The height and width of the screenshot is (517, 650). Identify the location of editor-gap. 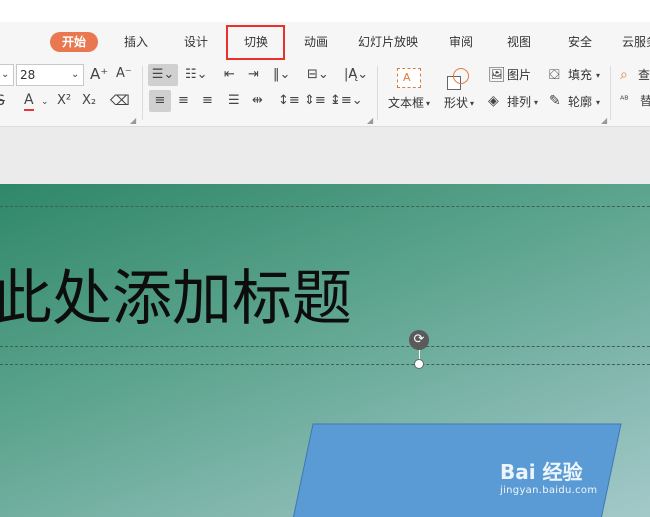
(325, 155).